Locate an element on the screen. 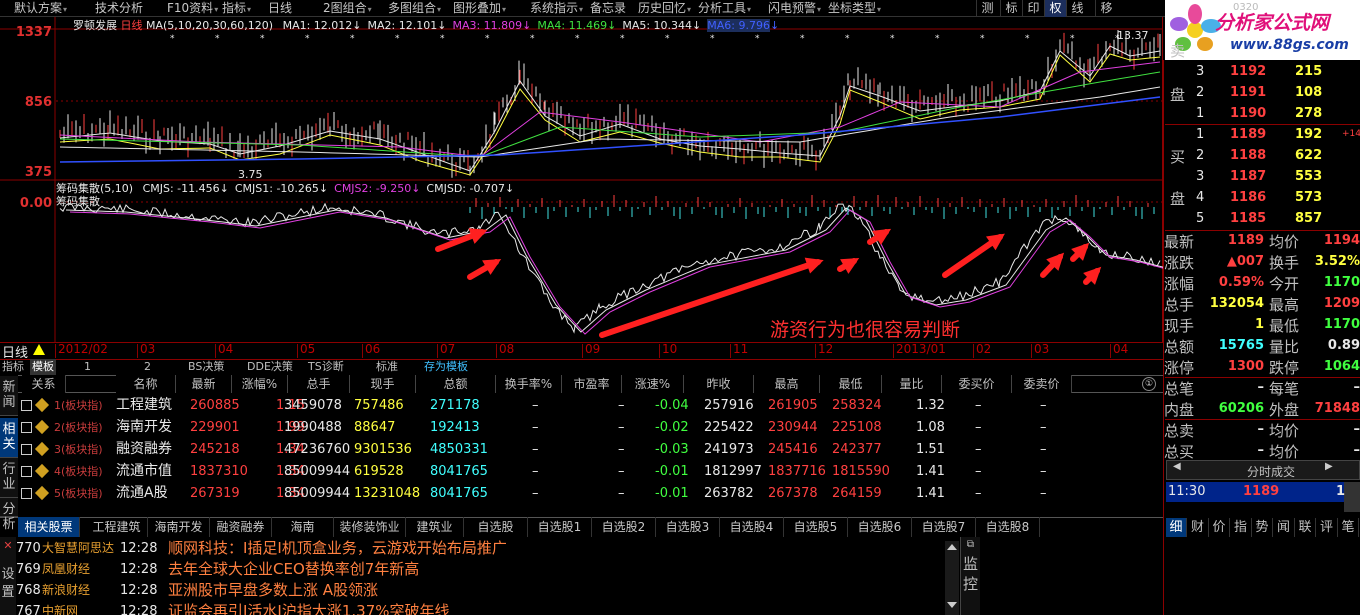 Image resolution: width=1360 pixels, height=615 pixels. column-header: 涨速% is located at coordinates (653, 384).